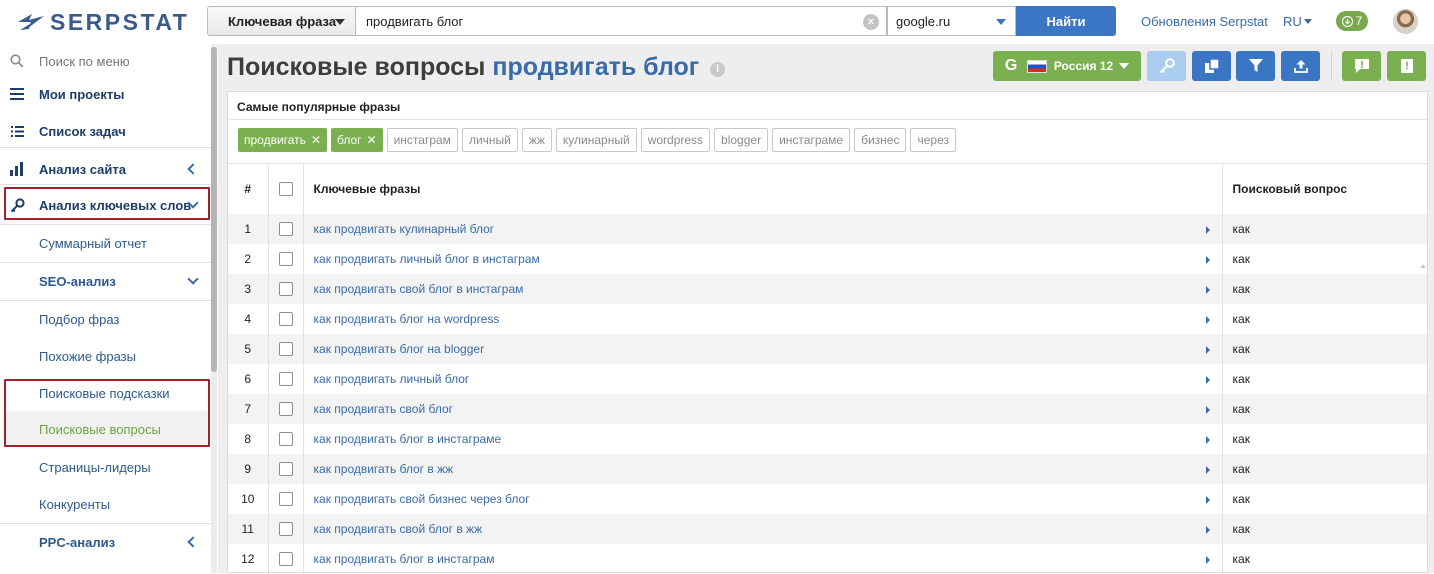 The height and width of the screenshot is (574, 1434). Describe the element at coordinates (1067, 66) in the screenshot. I see `region-selector-button: G Россия 12` at that location.